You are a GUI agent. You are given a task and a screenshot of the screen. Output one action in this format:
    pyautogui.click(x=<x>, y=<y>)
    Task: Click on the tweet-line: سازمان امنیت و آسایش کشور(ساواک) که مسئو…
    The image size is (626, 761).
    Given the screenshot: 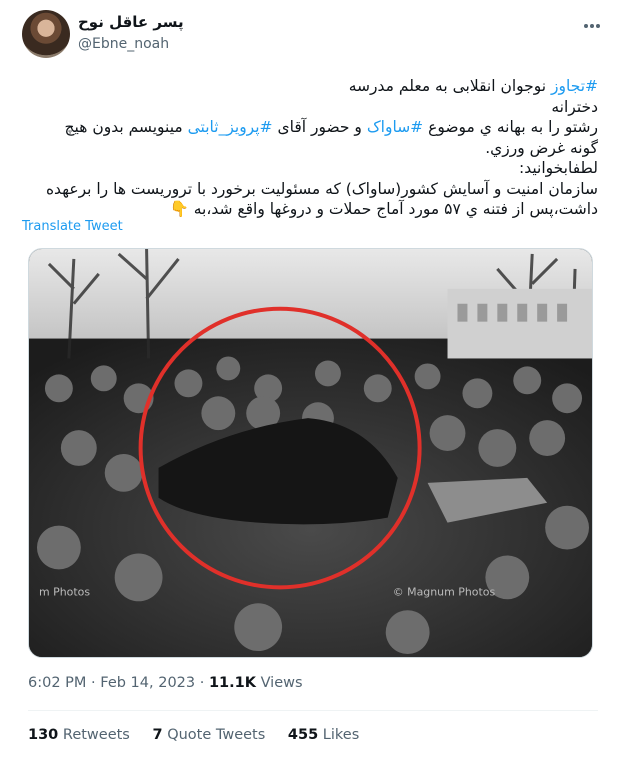 What is the action you would take?
    pyautogui.click(x=321, y=188)
    